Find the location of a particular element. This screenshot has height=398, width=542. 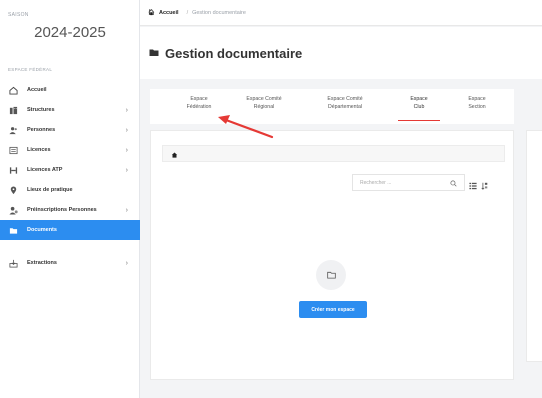

preregistration-icon is located at coordinates (13, 210).